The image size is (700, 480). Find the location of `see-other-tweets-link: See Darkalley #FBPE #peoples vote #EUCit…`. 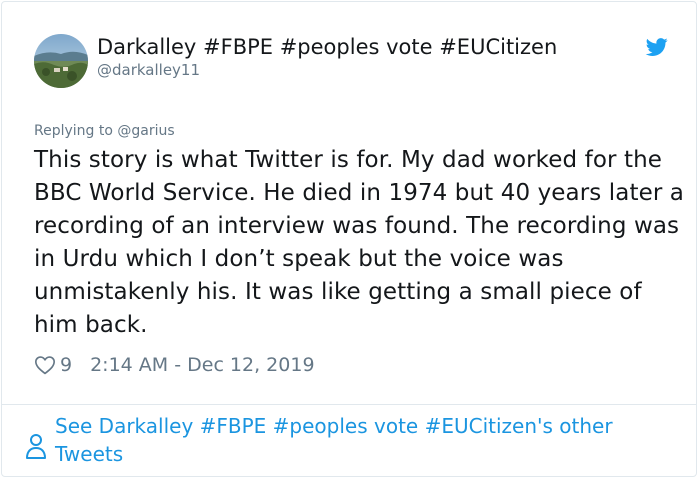

see-other-tweets-link: See Darkalley #FBPE #peoples vote #EUCit… is located at coordinates (355, 440).